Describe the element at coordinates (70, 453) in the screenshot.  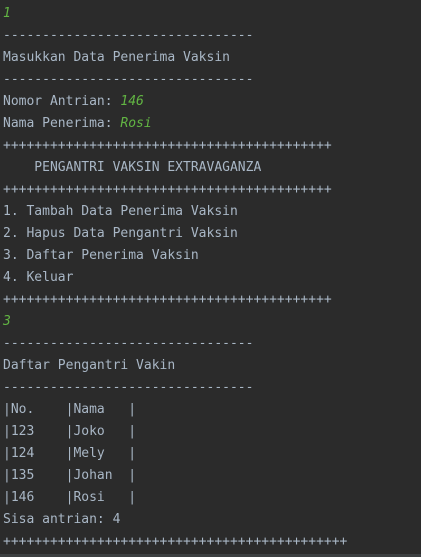
I see `table-row: |124 |Mely |` at that location.